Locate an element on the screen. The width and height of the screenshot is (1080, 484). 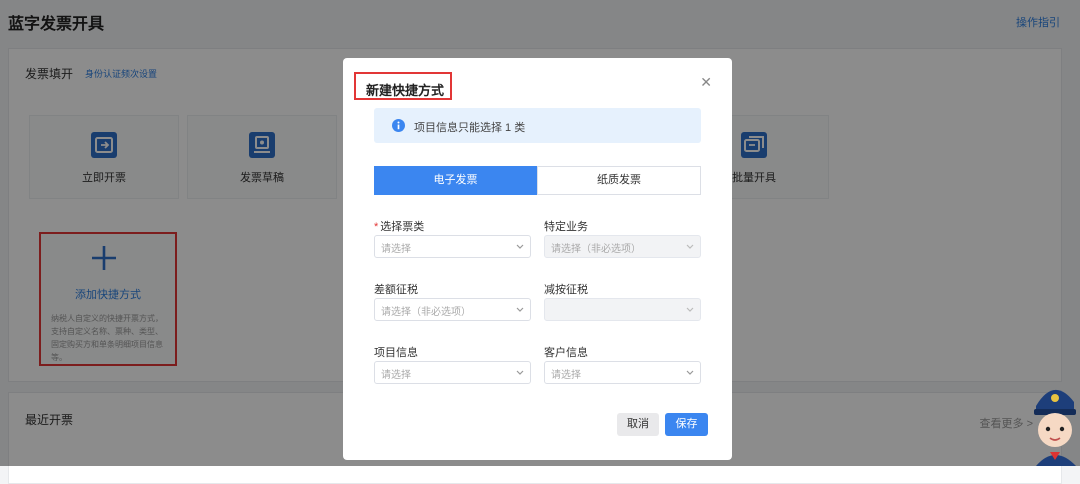
required-mark: * is located at coordinates (376, 227).